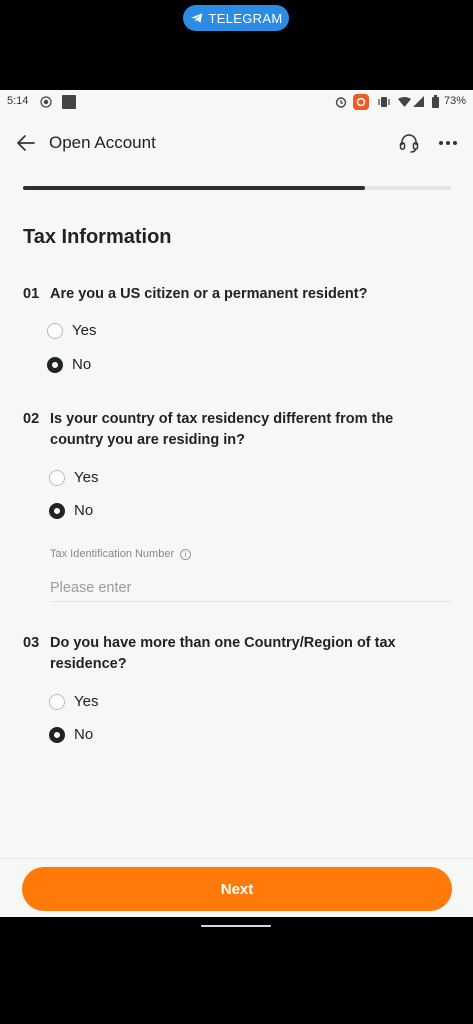  I want to click on question-number: 03, so click(31, 643).